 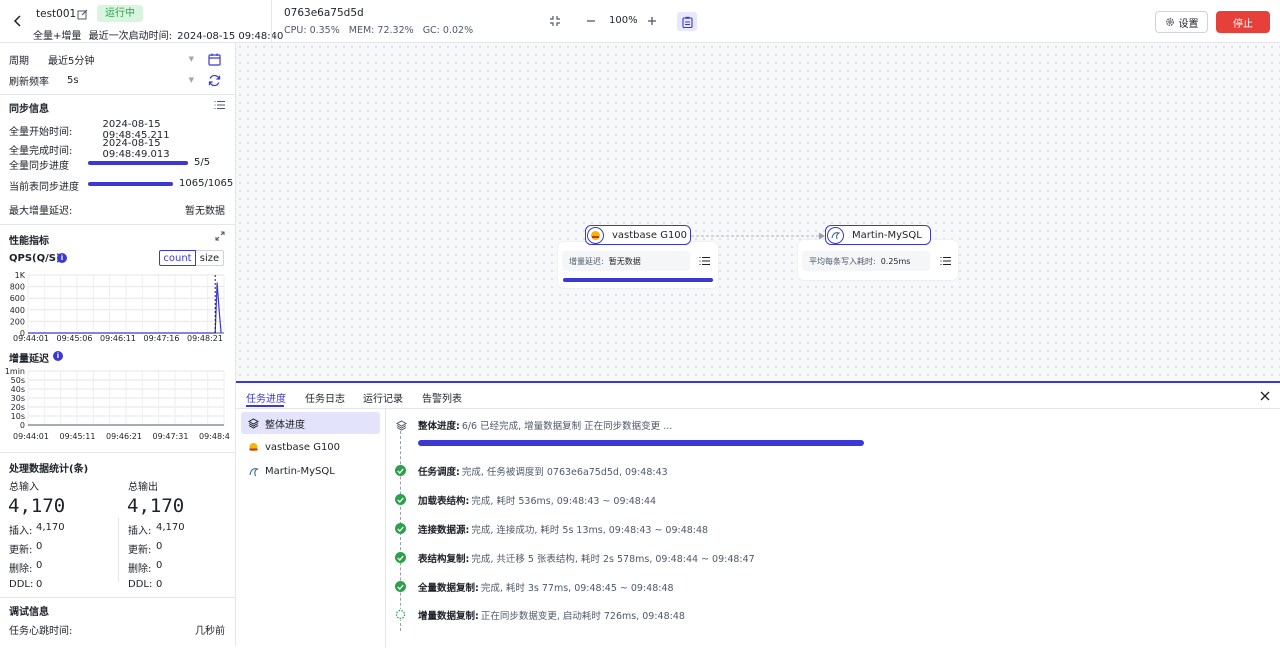 I want to click on output-ddl-value: 0, so click(x=159, y=584).